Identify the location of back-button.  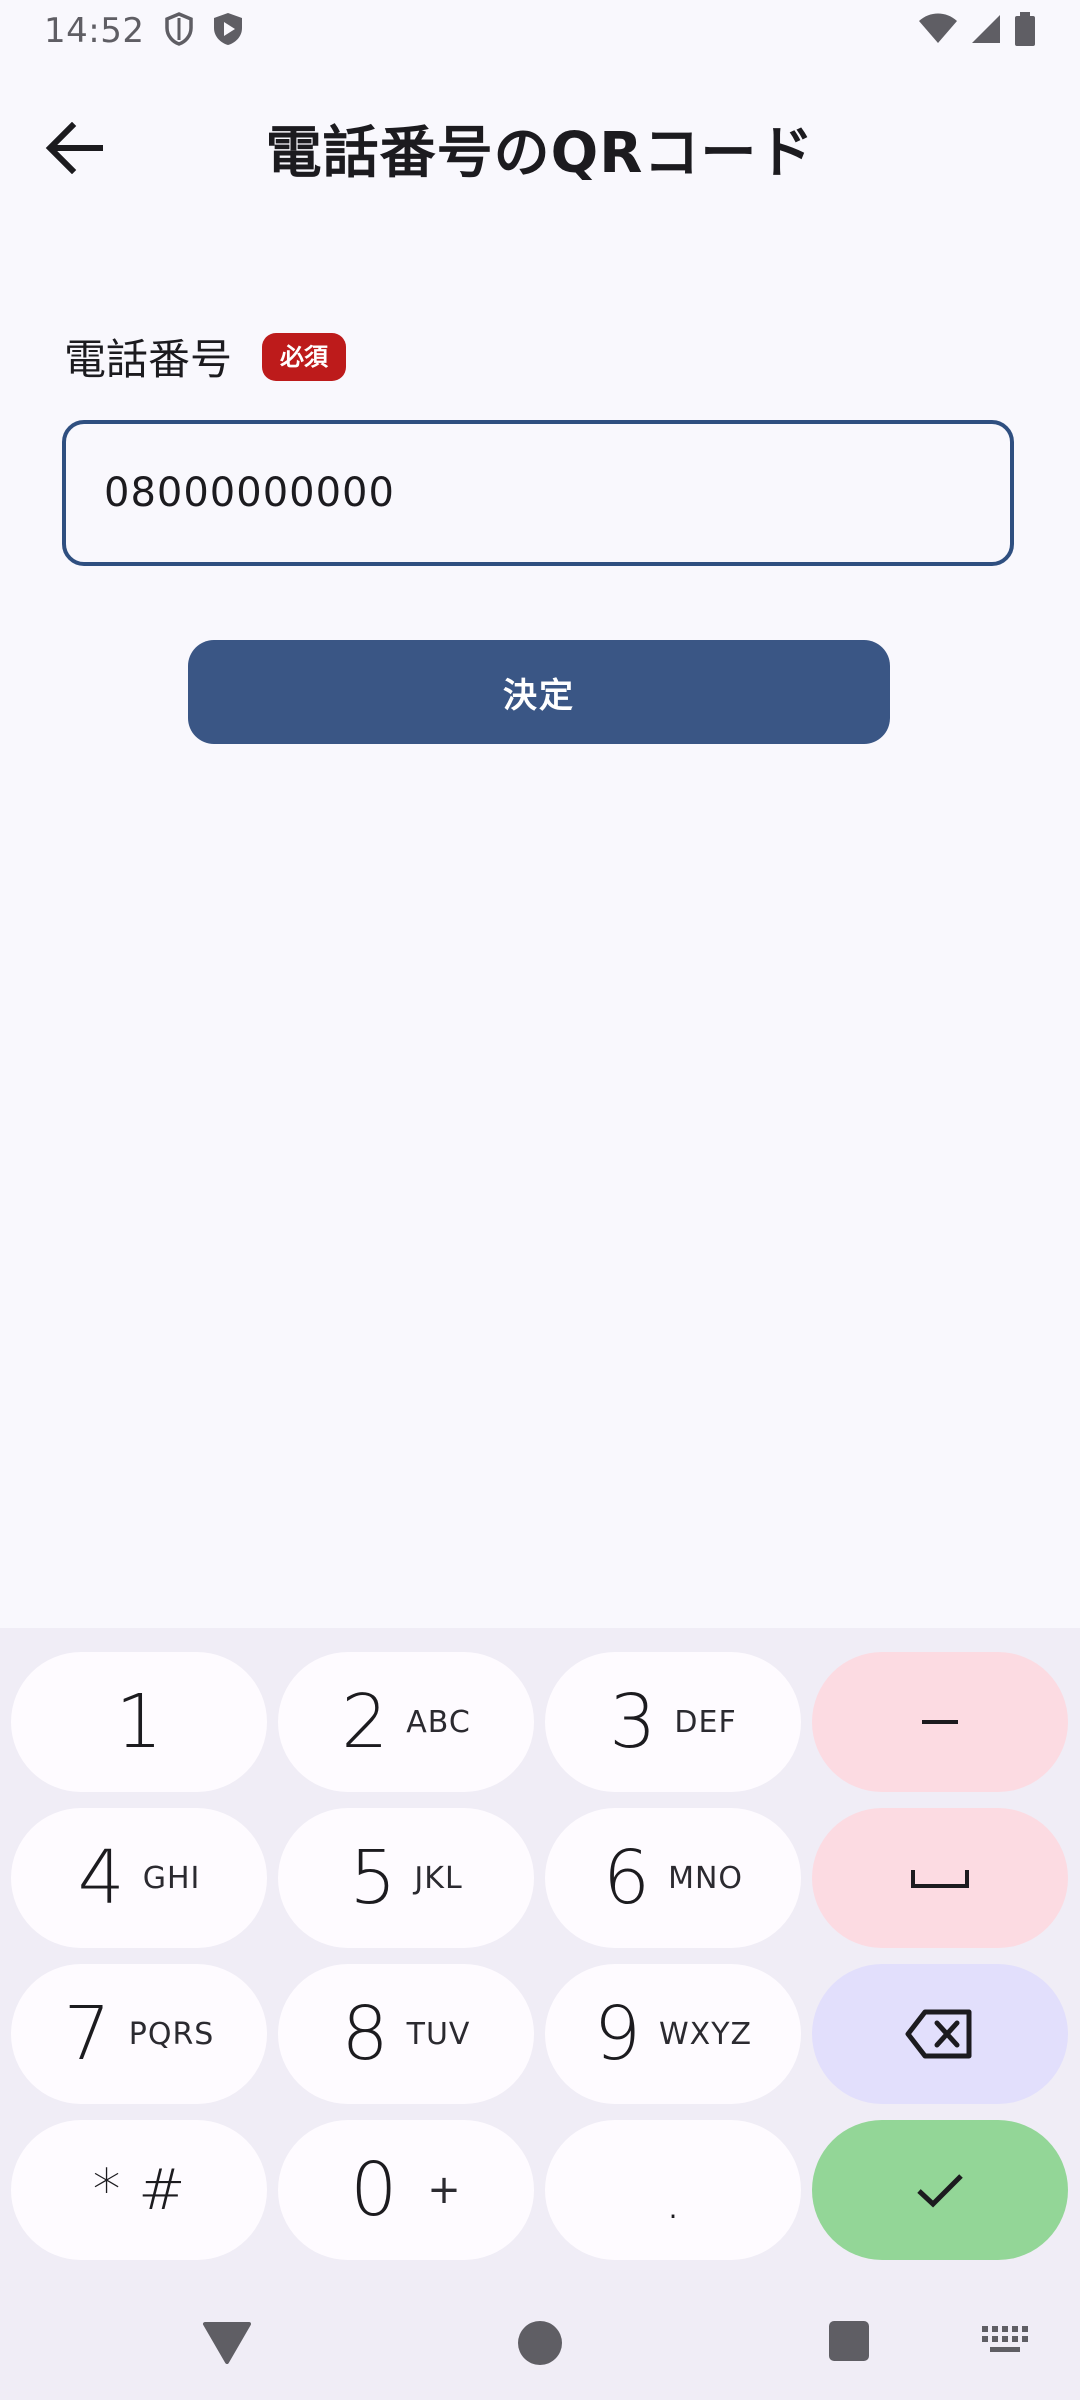
(74, 148).